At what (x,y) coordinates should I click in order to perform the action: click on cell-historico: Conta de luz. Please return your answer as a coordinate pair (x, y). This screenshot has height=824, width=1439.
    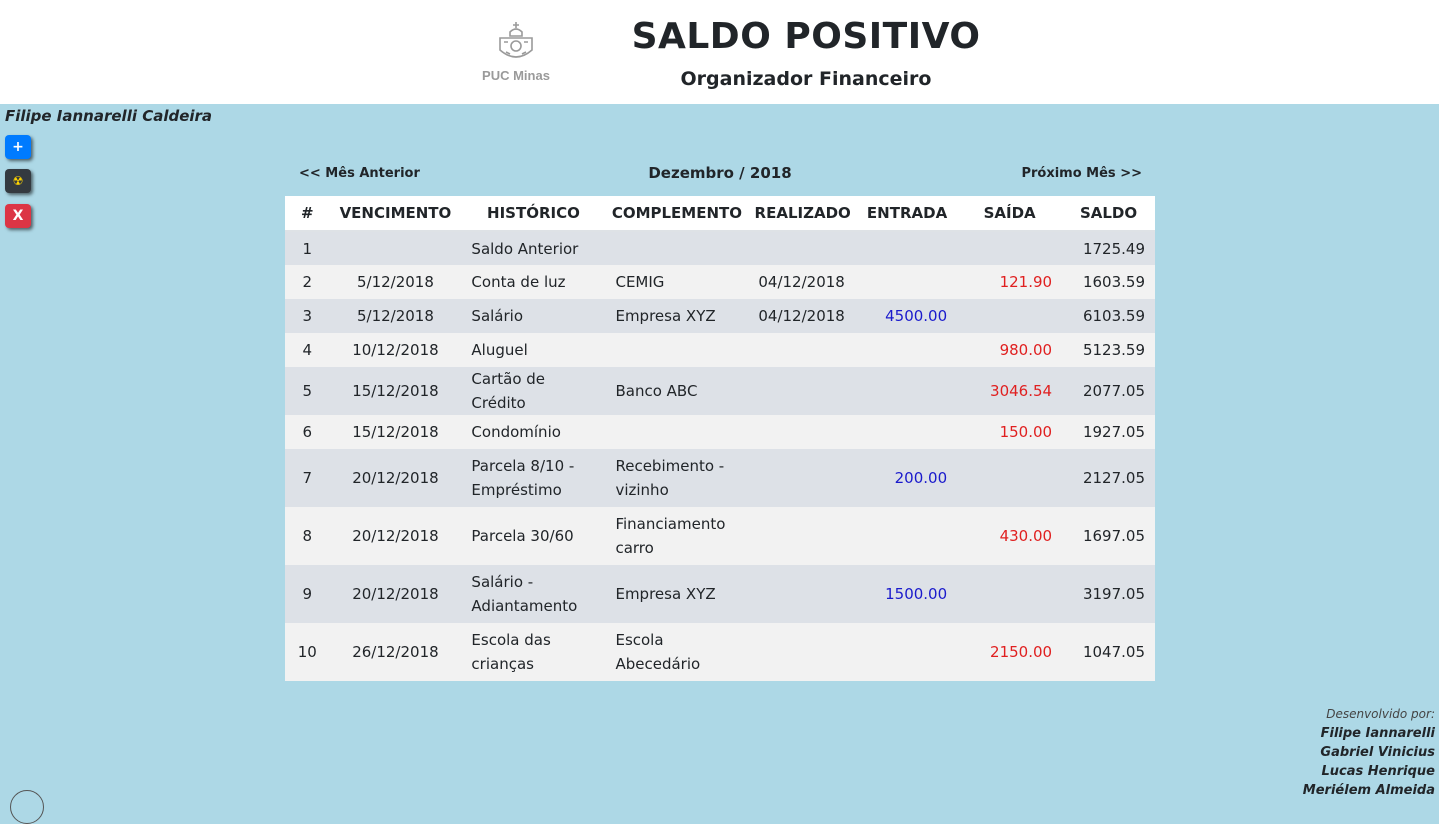
    Looking at the image, I should click on (518, 282).